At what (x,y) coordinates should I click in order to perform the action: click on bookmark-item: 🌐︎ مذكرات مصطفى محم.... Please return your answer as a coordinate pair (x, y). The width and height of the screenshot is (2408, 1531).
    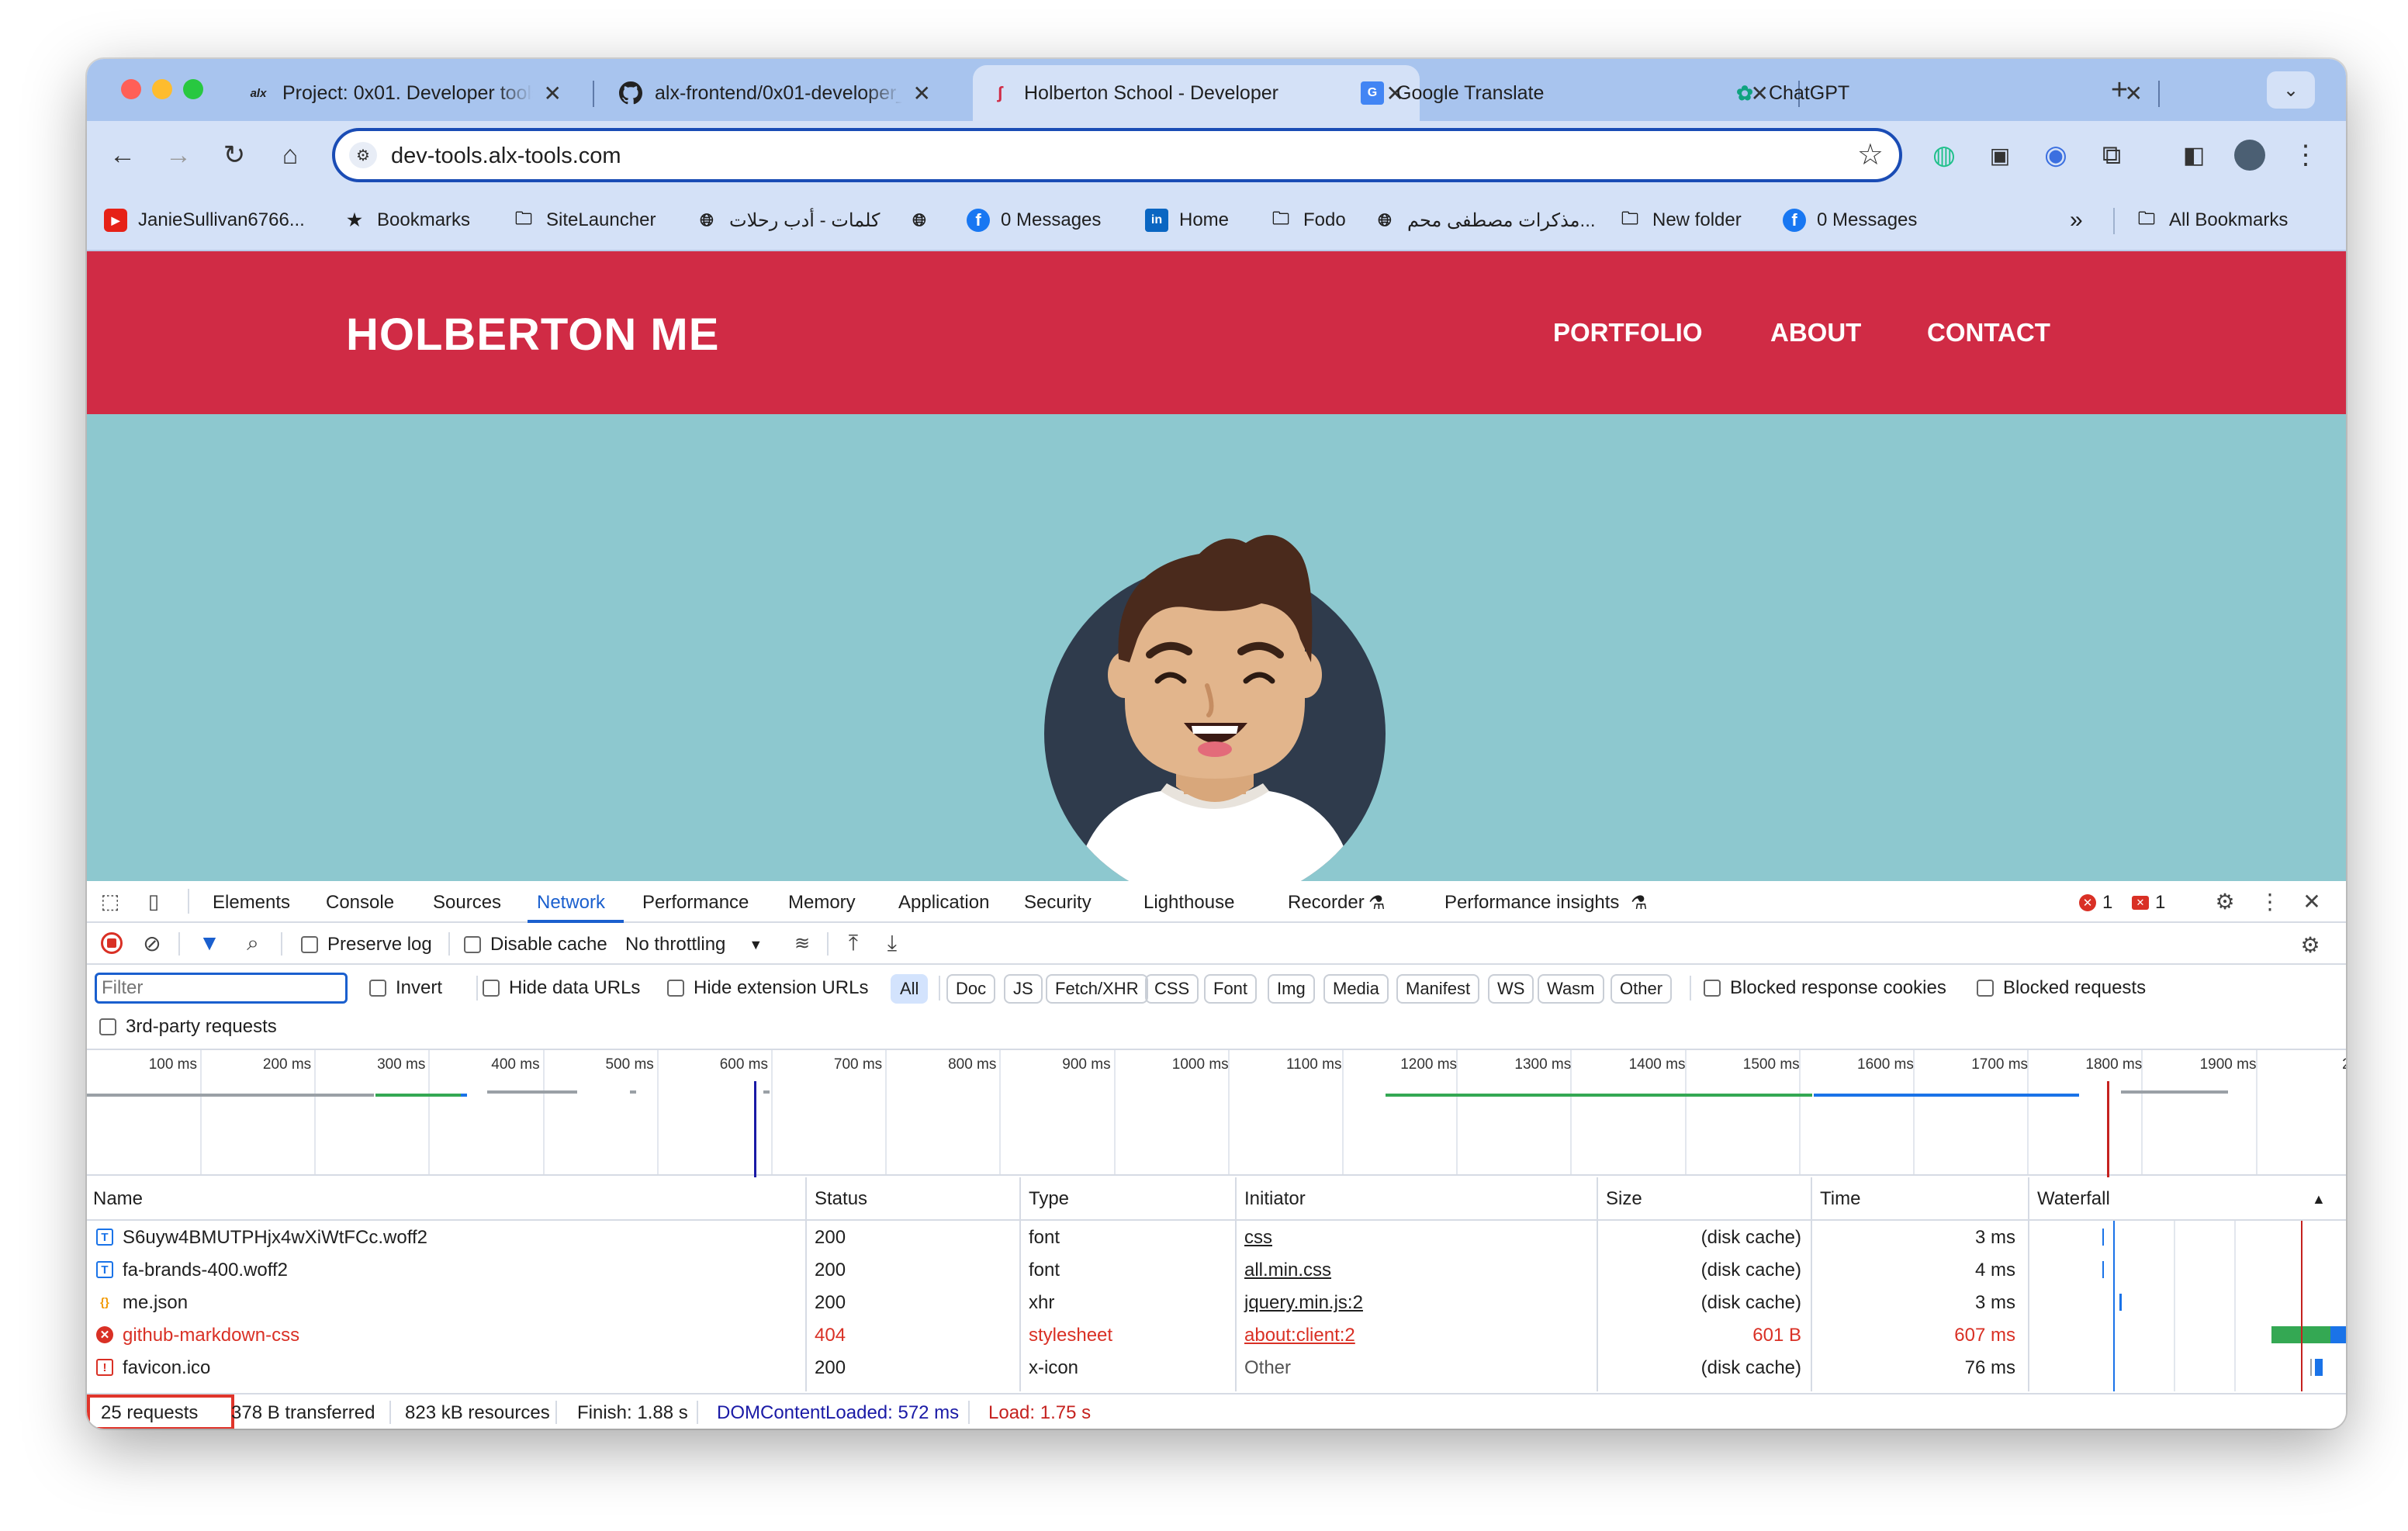
    Looking at the image, I should click on (1484, 220).